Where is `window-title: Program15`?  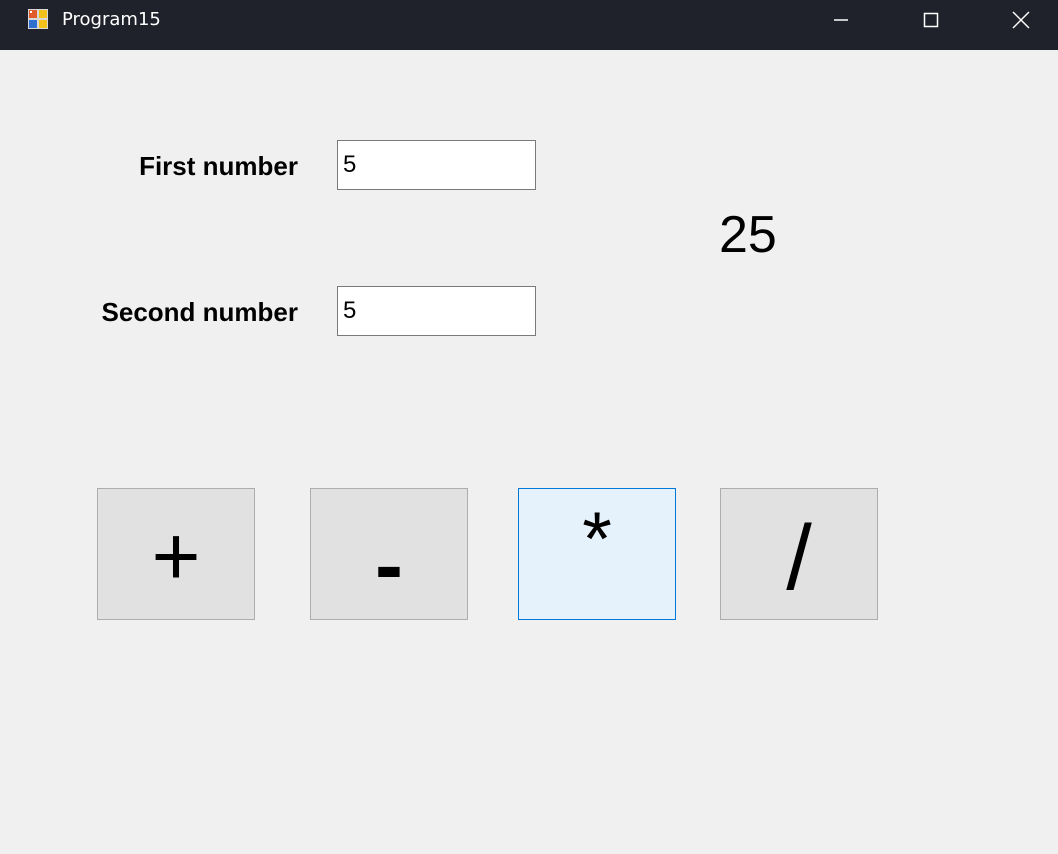
window-title: Program15 is located at coordinates (111, 19).